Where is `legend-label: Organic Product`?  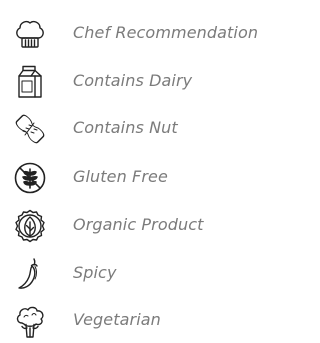 legend-label: Organic Product is located at coordinates (138, 224).